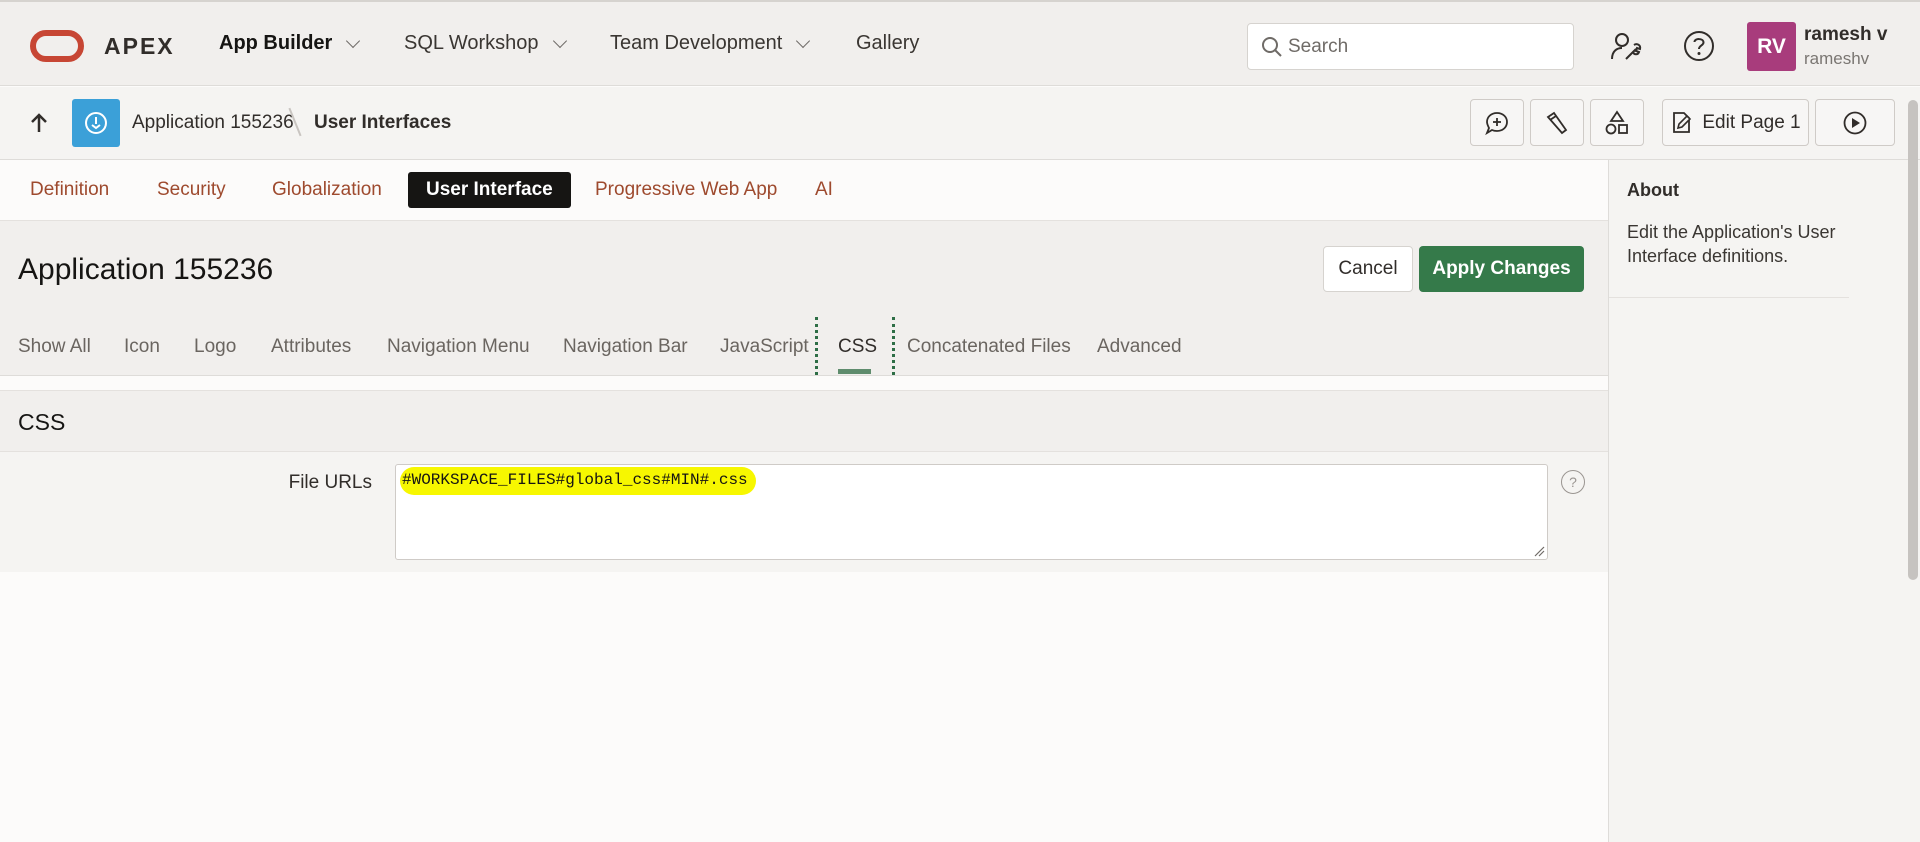 The height and width of the screenshot is (842, 1920). I want to click on page-title: Application 155236, so click(146, 269).